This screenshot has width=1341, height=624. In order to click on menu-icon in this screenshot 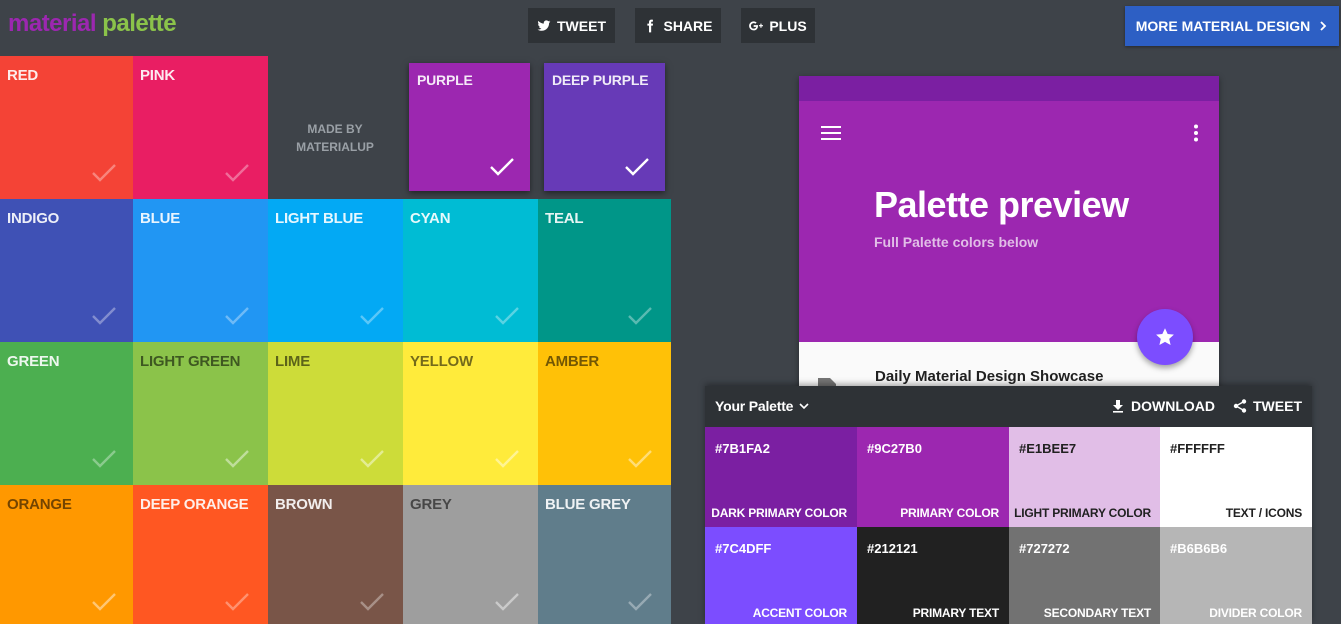, I will do `click(832, 133)`.